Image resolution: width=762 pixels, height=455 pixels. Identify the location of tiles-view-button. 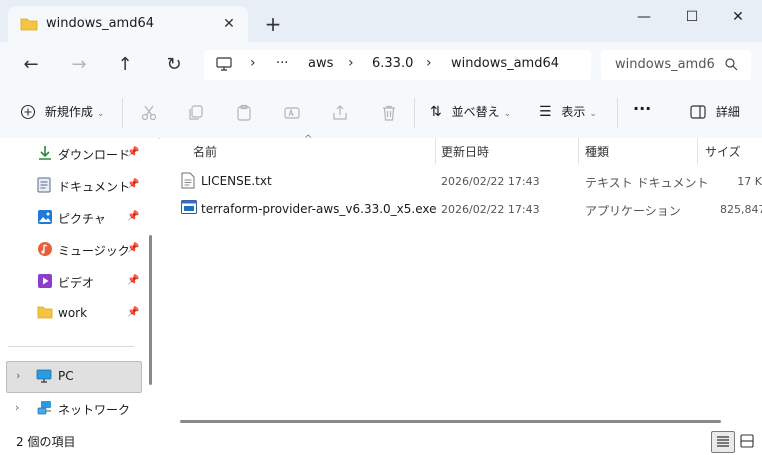
(747, 441).